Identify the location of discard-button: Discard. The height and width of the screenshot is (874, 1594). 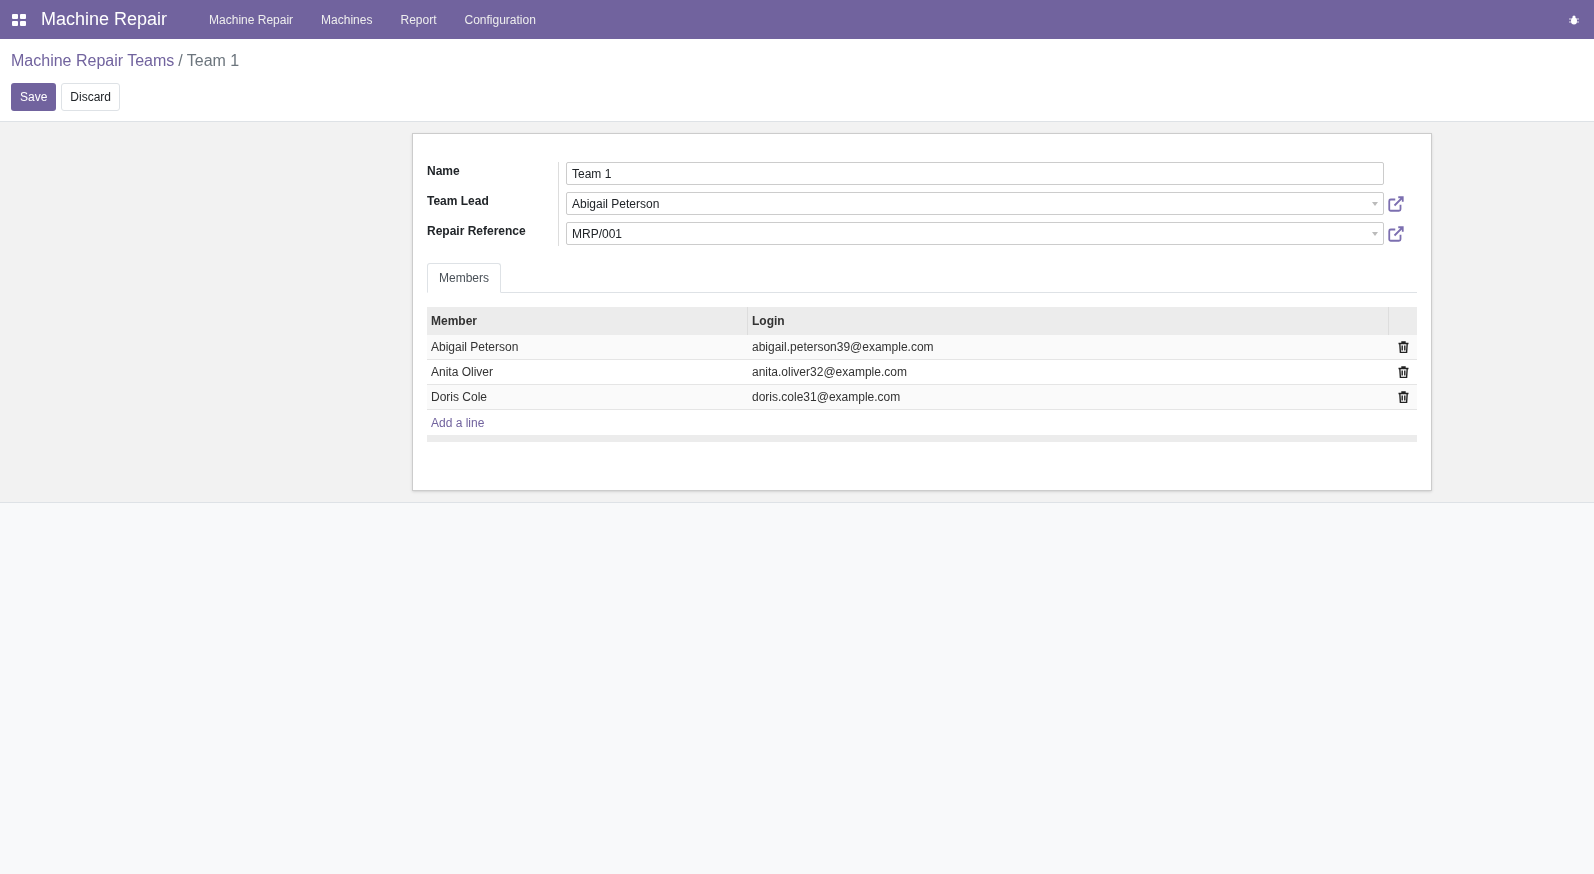
(91, 97).